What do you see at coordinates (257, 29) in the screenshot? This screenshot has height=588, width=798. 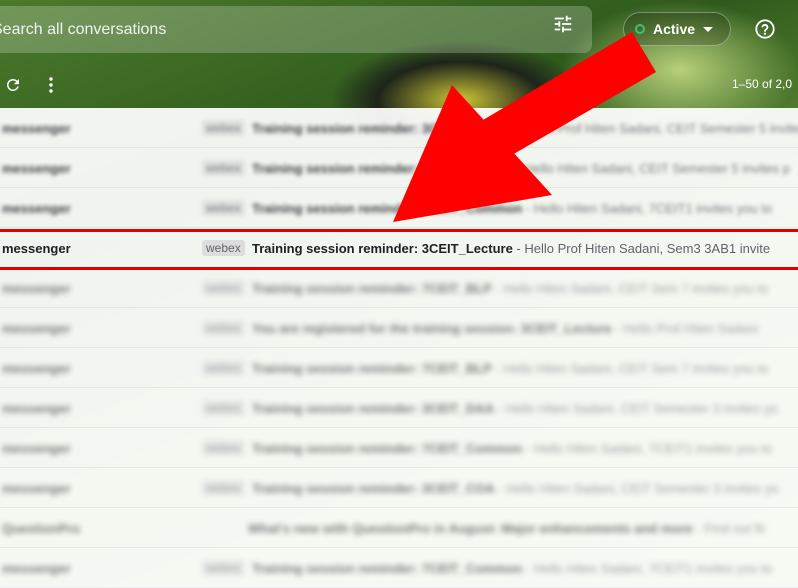 I see `search-input` at bounding box center [257, 29].